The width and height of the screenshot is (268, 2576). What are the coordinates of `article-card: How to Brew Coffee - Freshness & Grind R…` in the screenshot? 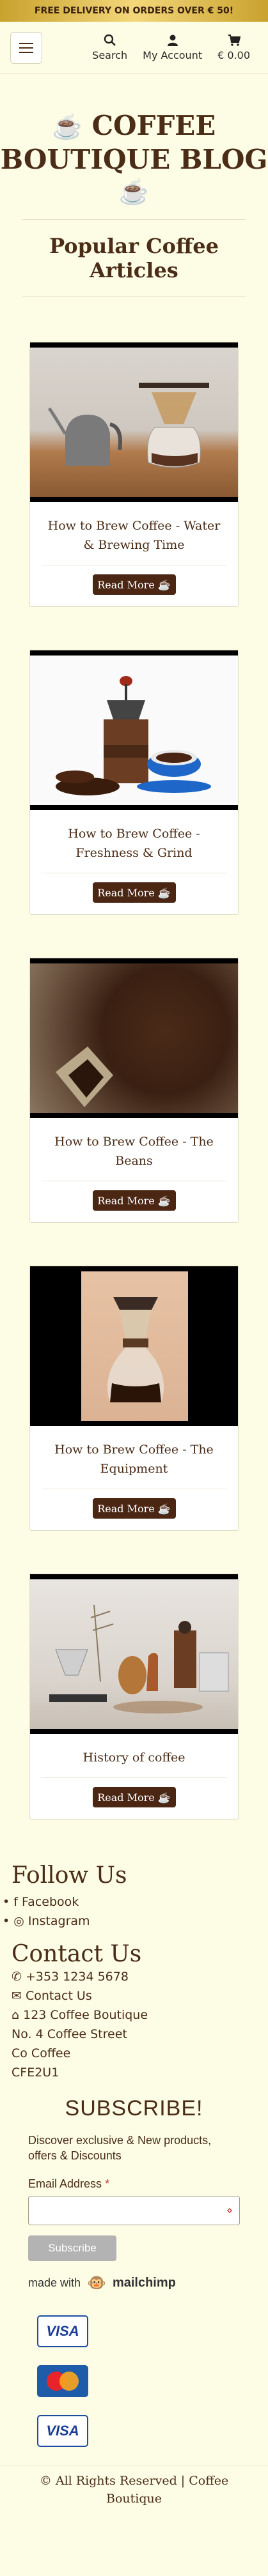 It's located at (134, 782).